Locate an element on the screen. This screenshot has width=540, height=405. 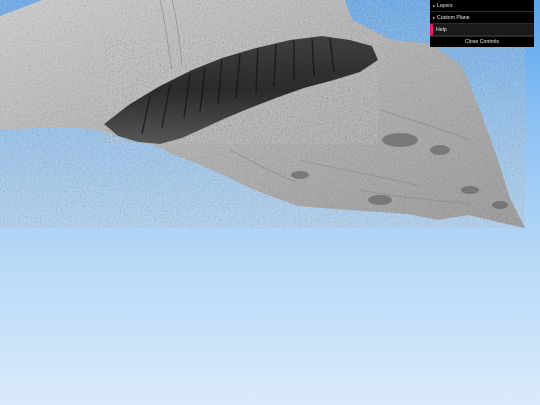
help-item: Help is located at coordinates (482, 30).